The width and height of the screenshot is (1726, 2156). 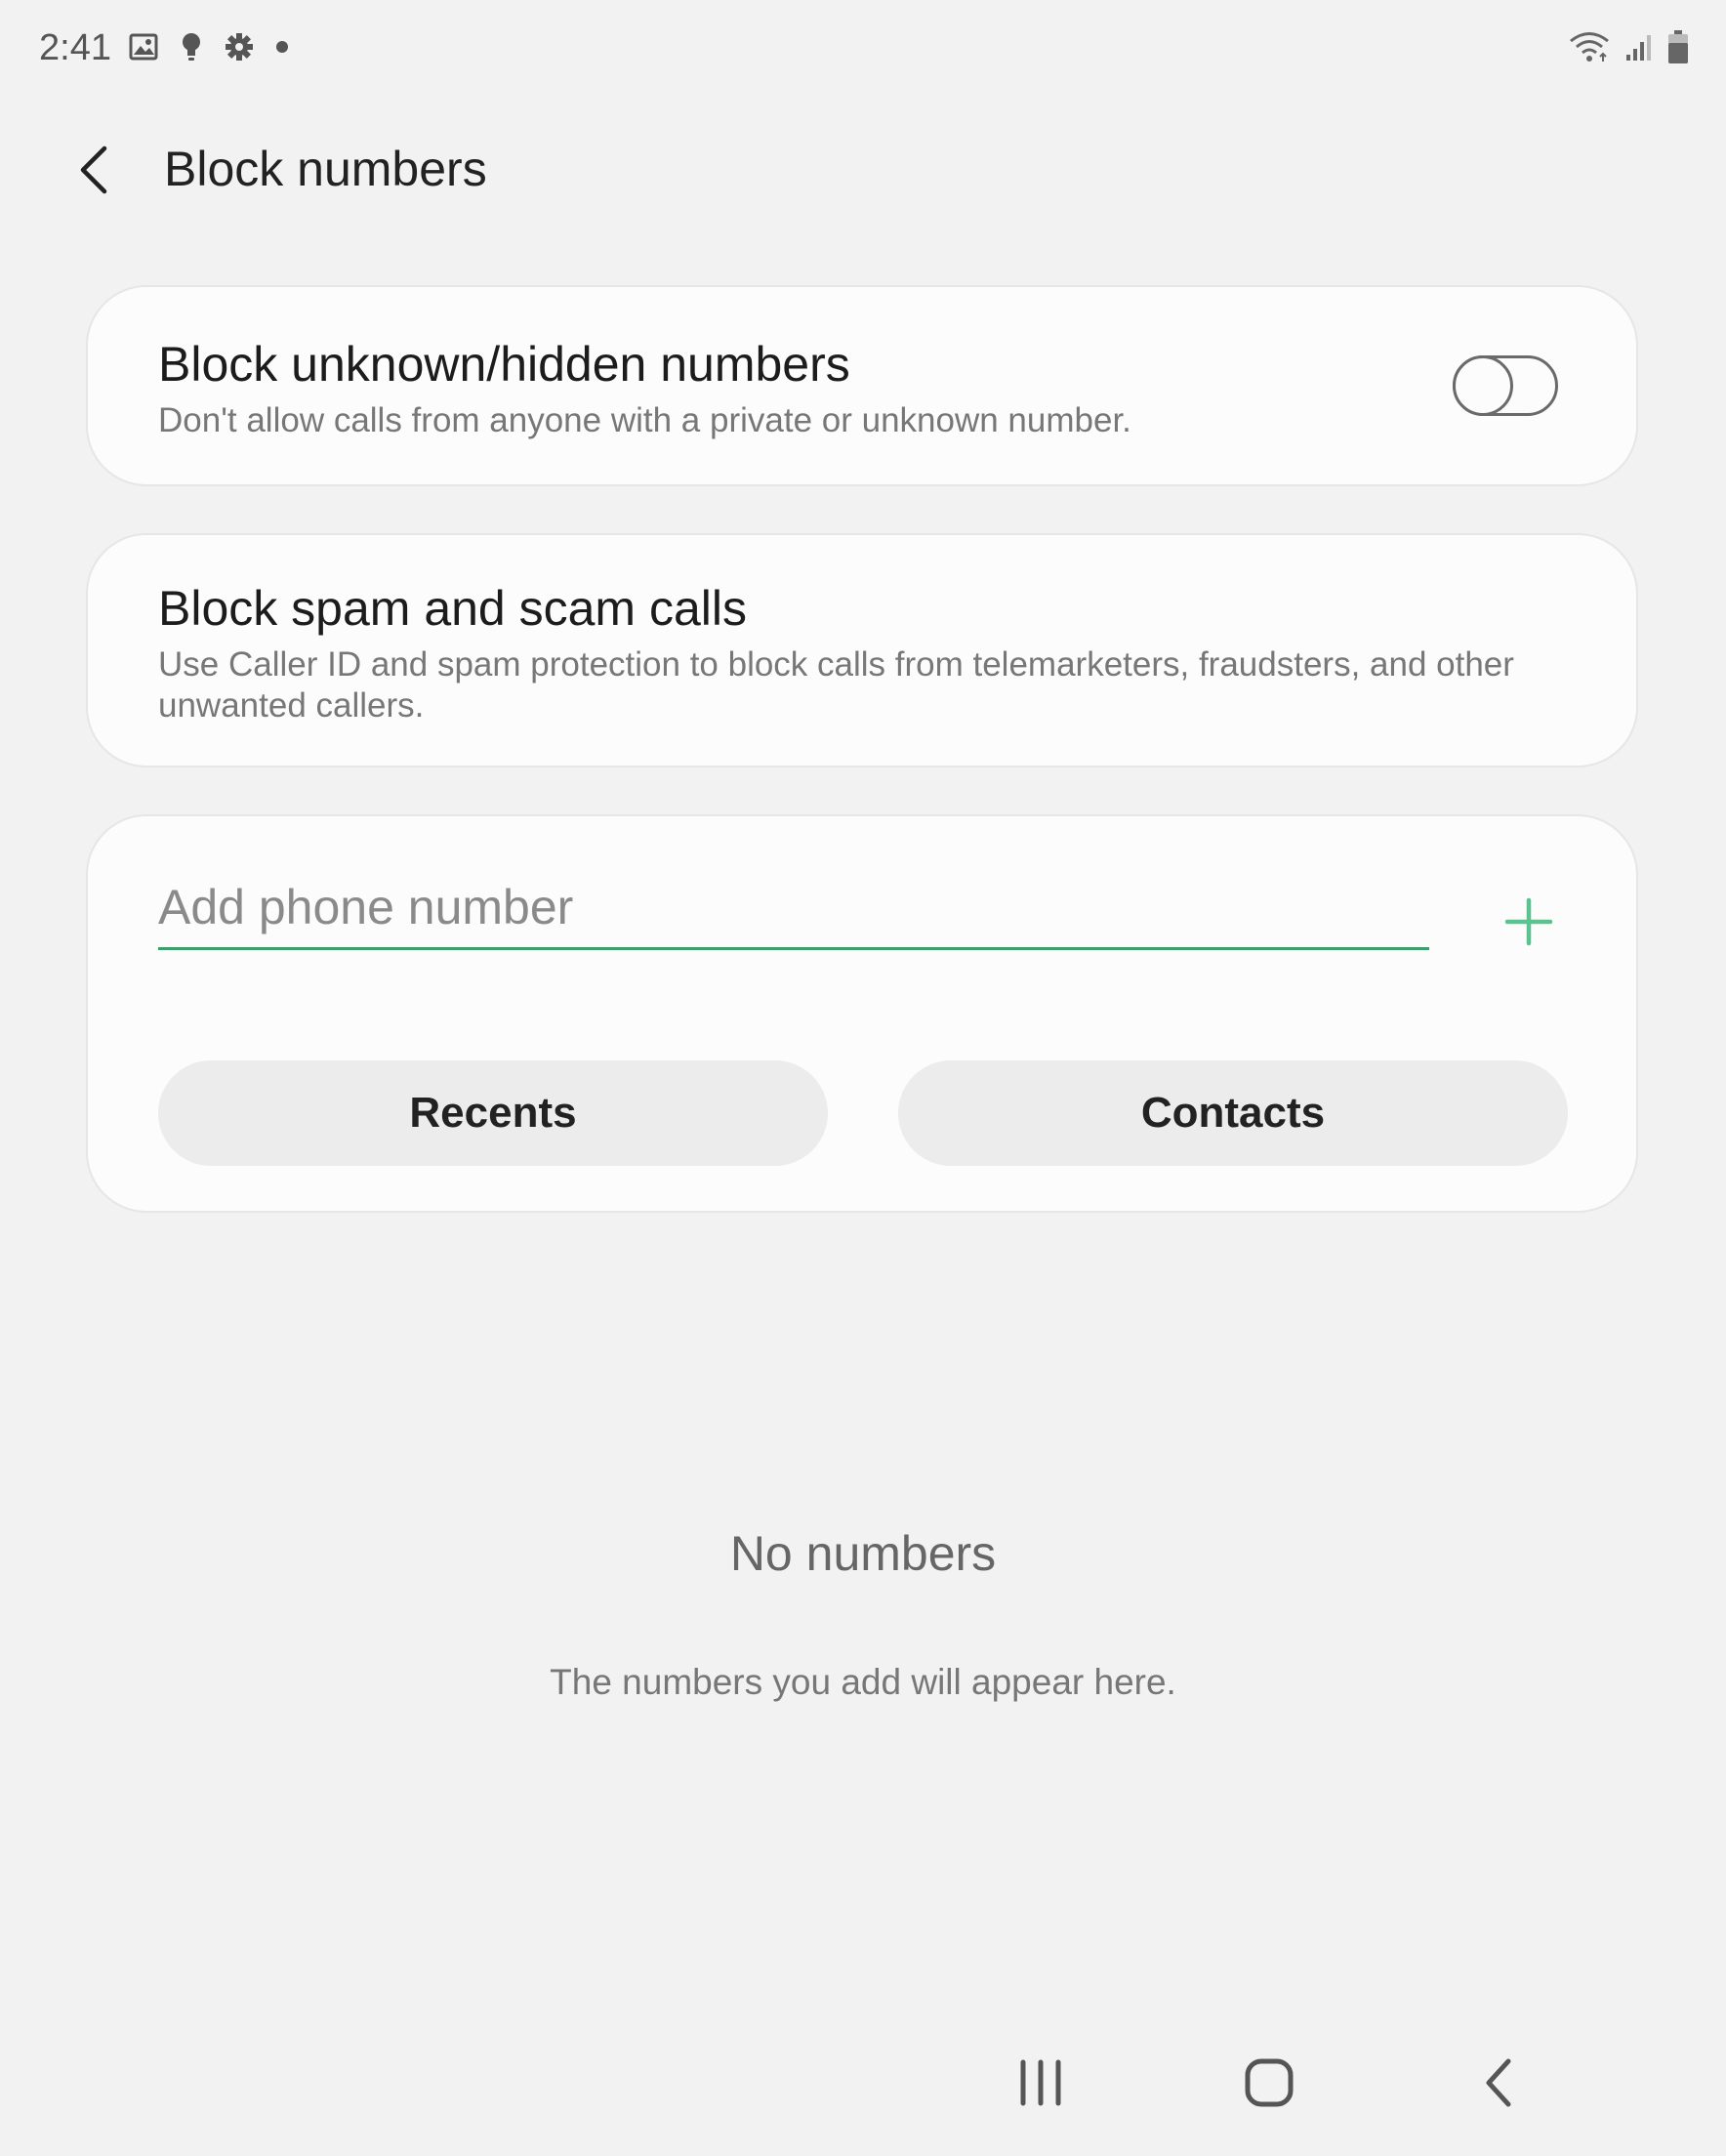 What do you see at coordinates (1233, 1113) in the screenshot?
I see `contacts-button: Contacts` at bounding box center [1233, 1113].